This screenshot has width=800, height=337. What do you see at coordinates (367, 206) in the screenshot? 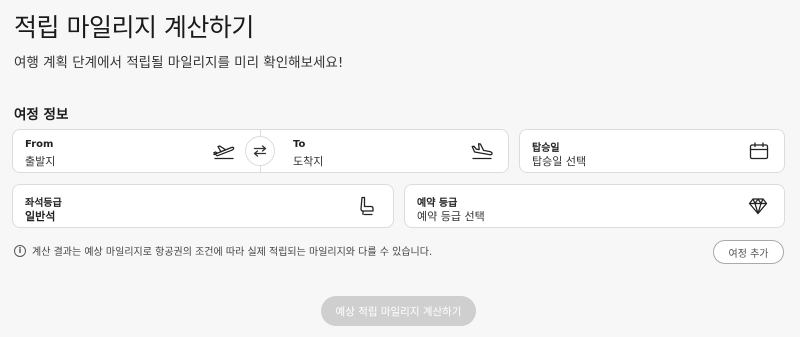
I see `seat-icon` at bounding box center [367, 206].